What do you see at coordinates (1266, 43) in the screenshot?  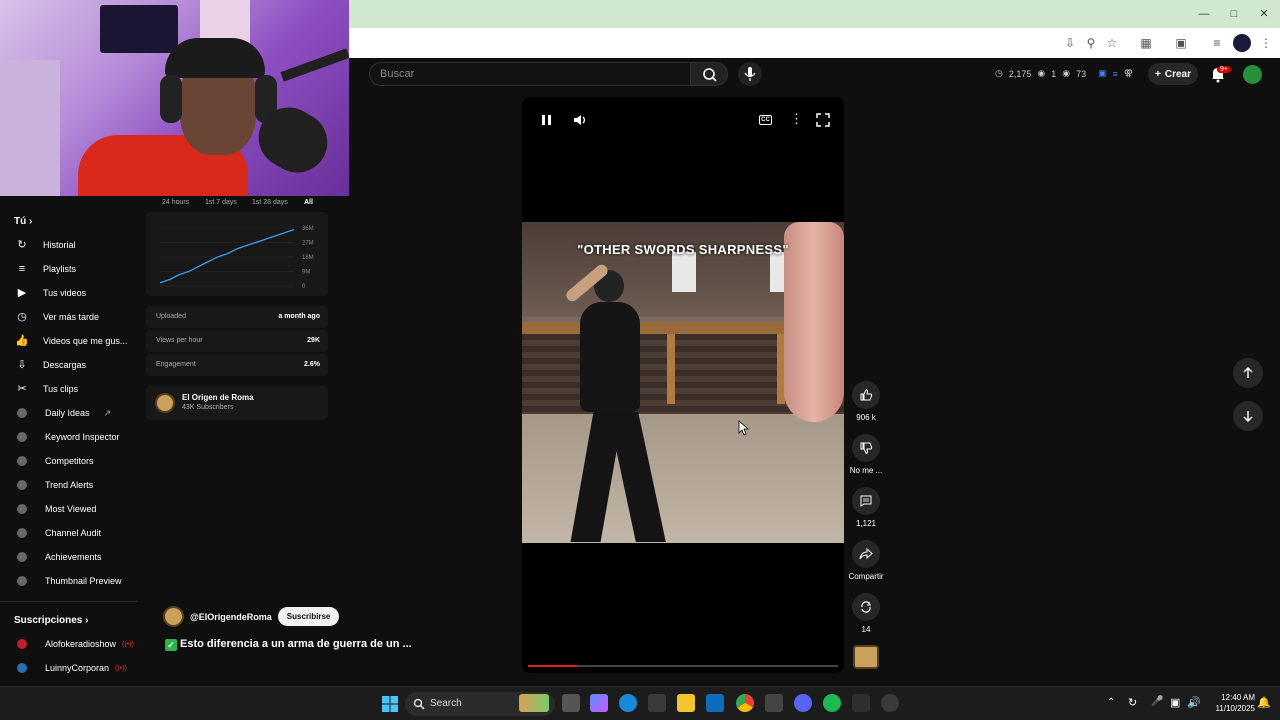 I see `menu-kebab-icon: ⋮` at bounding box center [1266, 43].